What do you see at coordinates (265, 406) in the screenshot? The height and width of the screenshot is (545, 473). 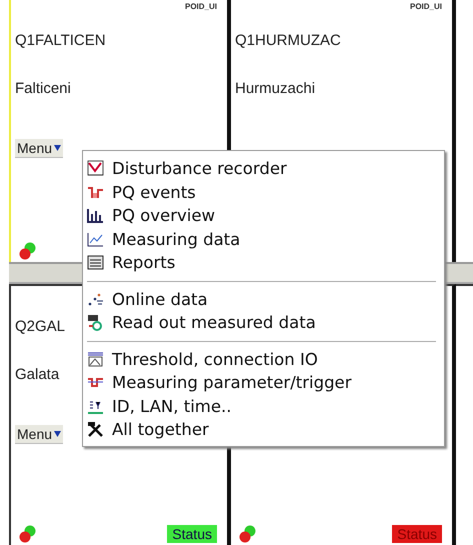 I see `menu-item: ID, LAN, time..` at bounding box center [265, 406].